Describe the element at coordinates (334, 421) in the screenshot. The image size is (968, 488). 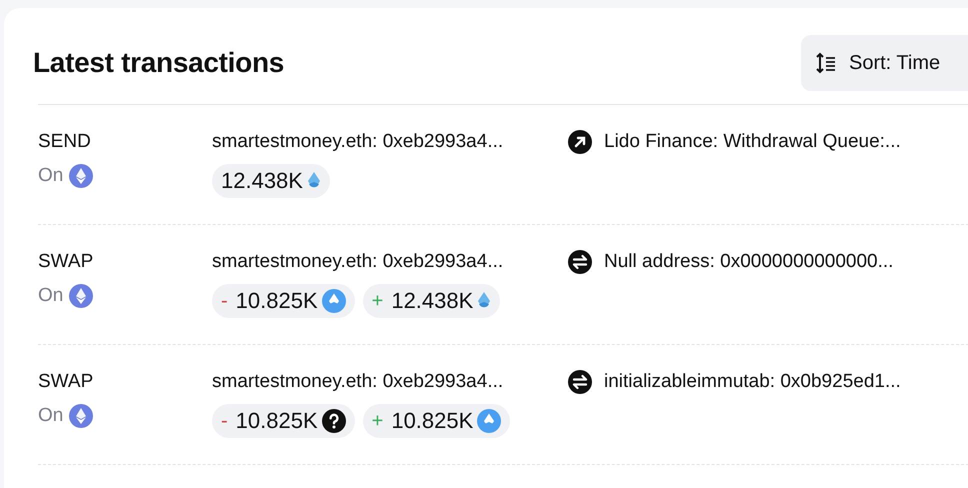
I see `question-icon` at that location.